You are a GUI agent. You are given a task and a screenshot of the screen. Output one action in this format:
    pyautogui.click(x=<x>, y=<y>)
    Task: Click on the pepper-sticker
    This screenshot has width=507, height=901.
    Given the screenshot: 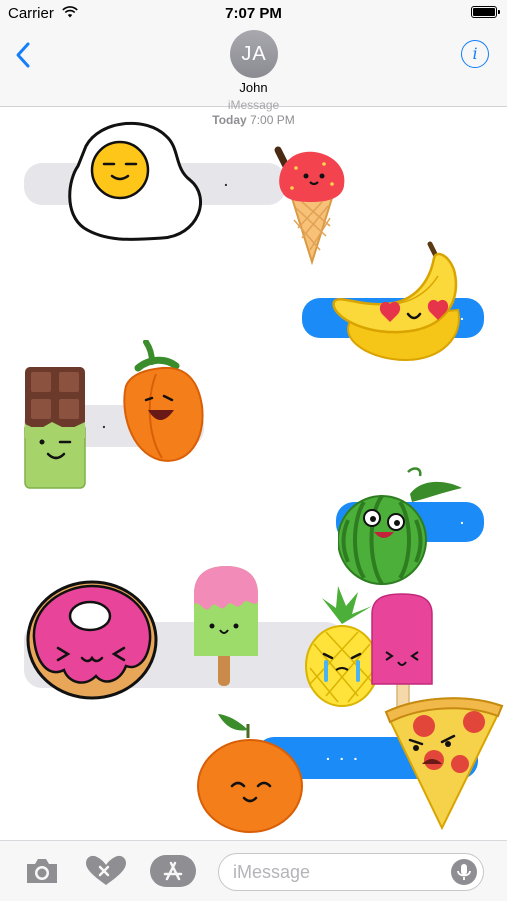 What is the action you would take?
    pyautogui.click(x=162, y=402)
    